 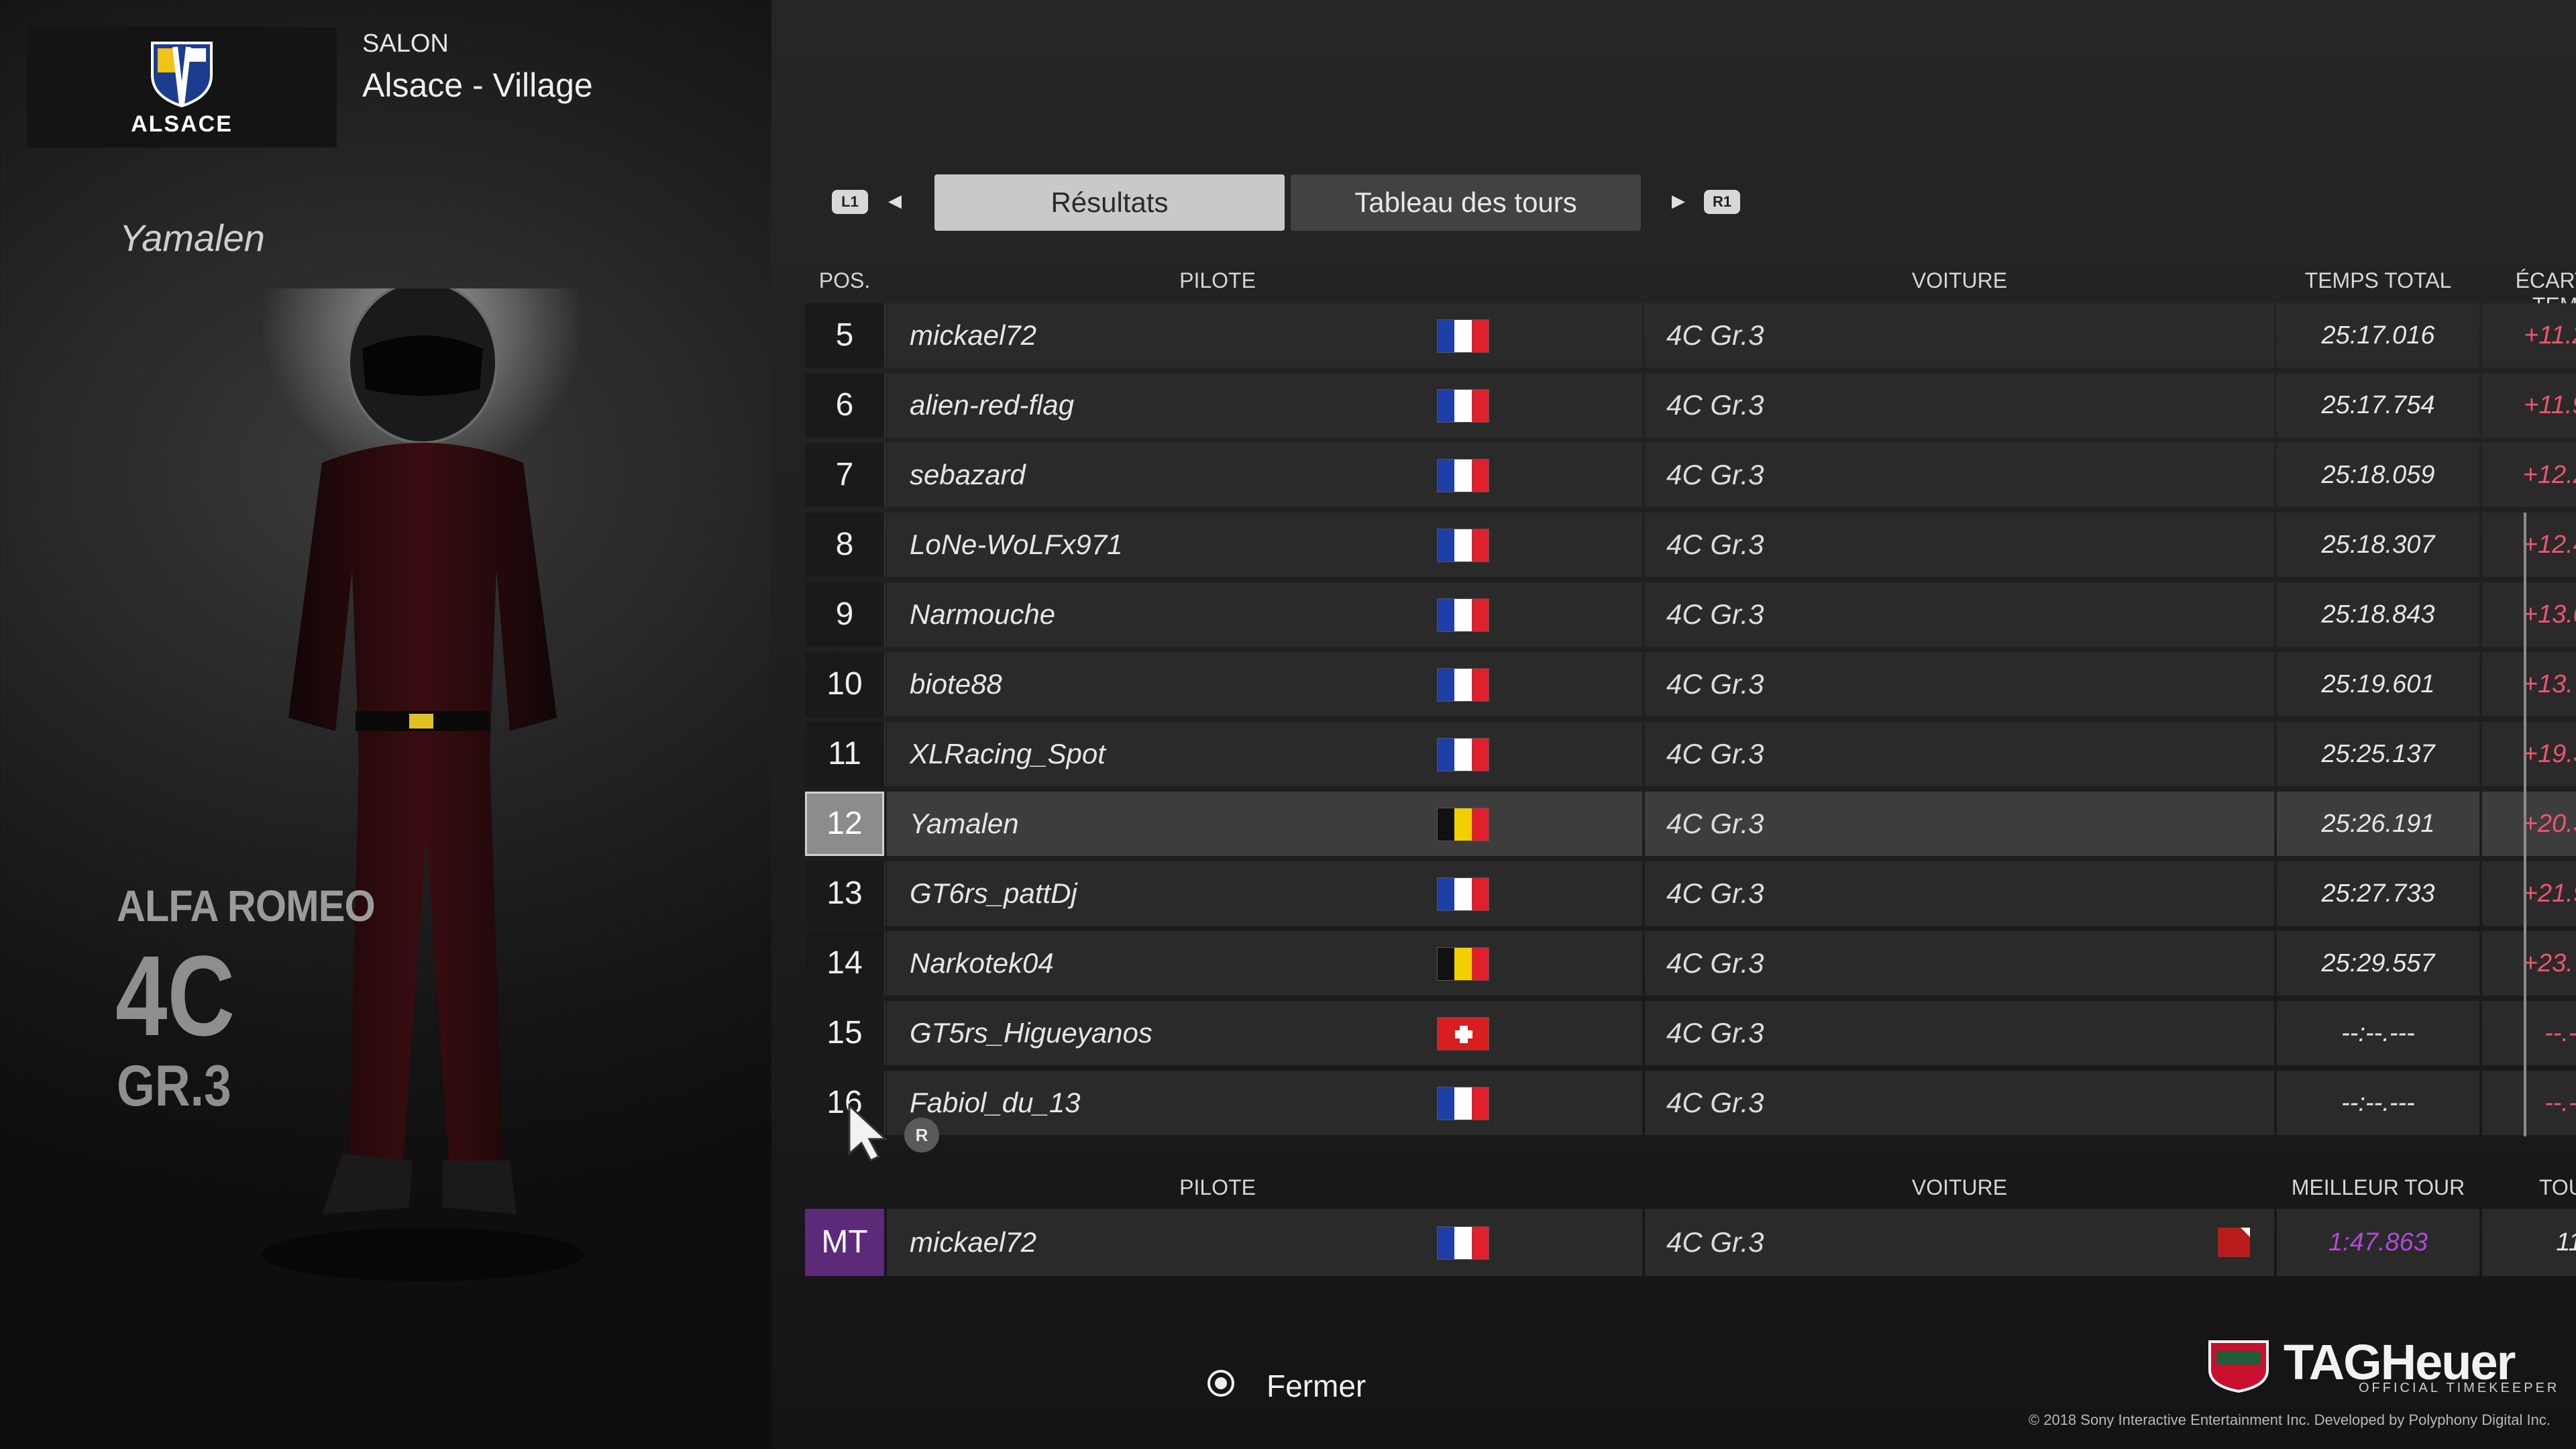 I want to click on pilot-cell: Yamalen, so click(x=1264, y=824).